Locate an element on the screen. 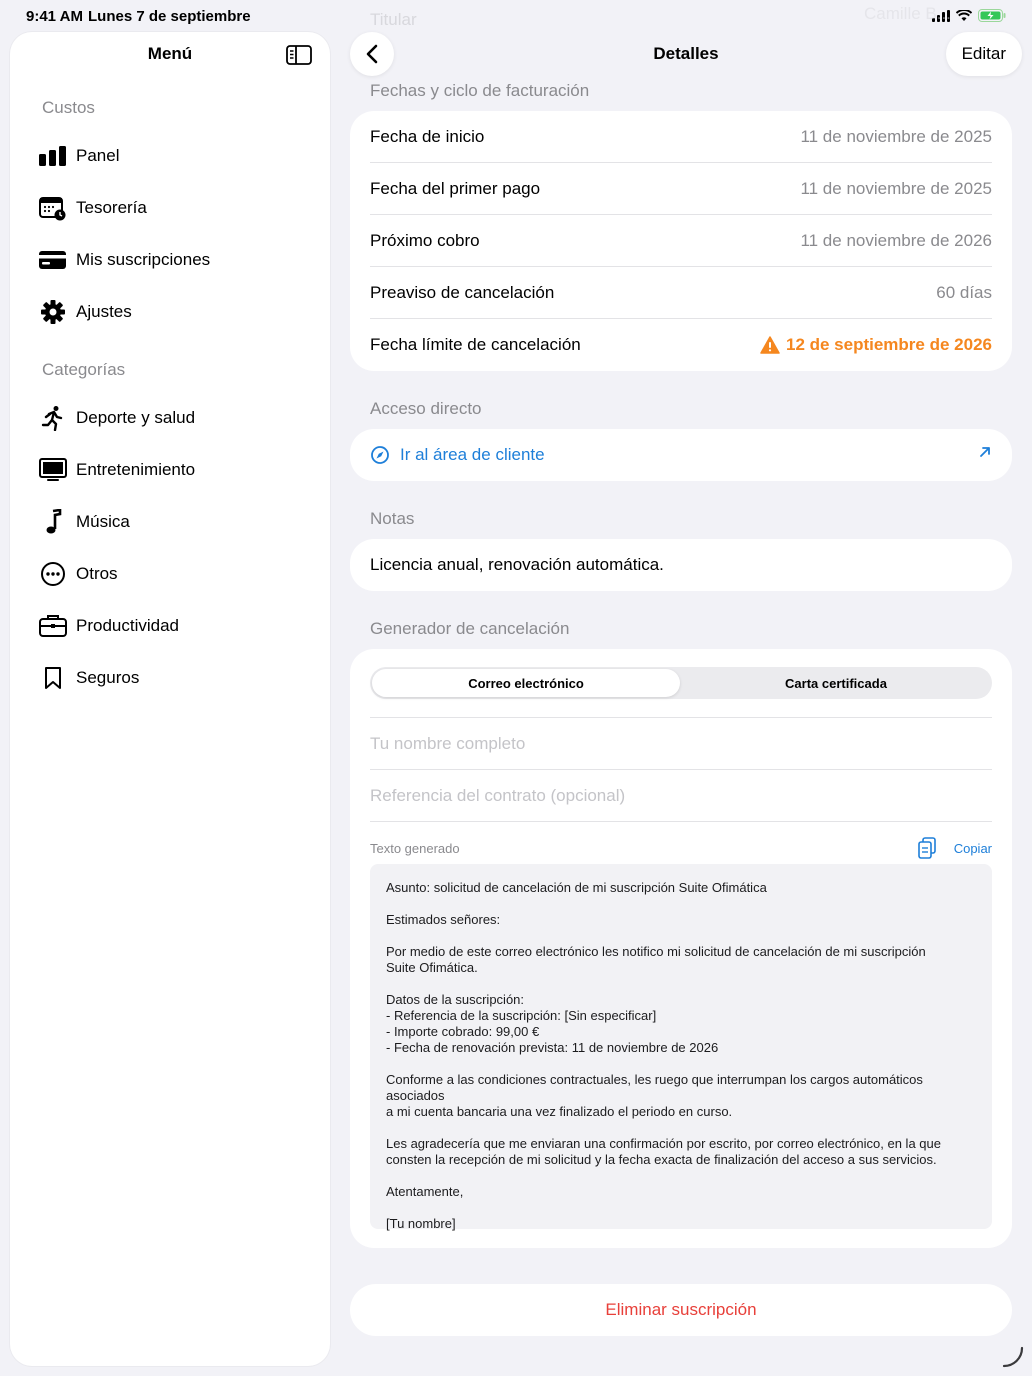 This screenshot has width=1032, height=1376. sidebar-item-entretenimiento: Entretenimiento is located at coordinates (173, 470).